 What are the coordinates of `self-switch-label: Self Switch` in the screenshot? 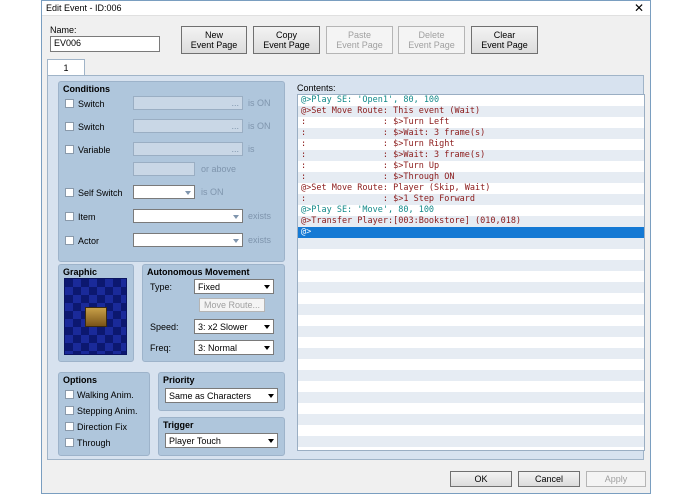 It's located at (100, 193).